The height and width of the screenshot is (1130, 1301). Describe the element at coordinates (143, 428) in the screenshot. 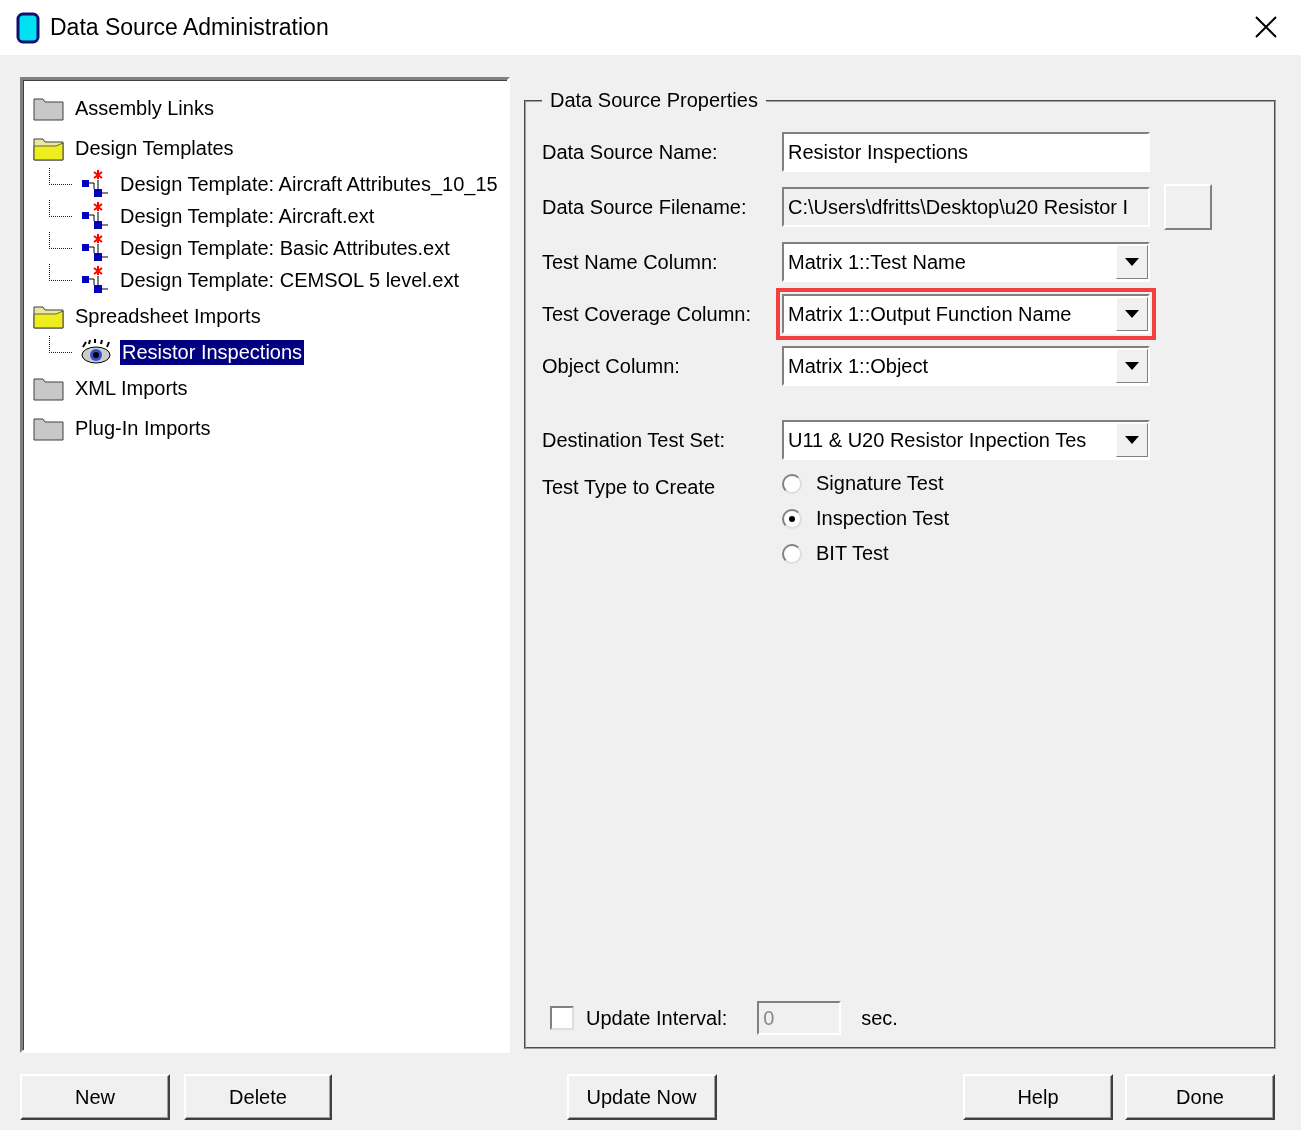

I see `tree-item: Plug-In Imports` at that location.